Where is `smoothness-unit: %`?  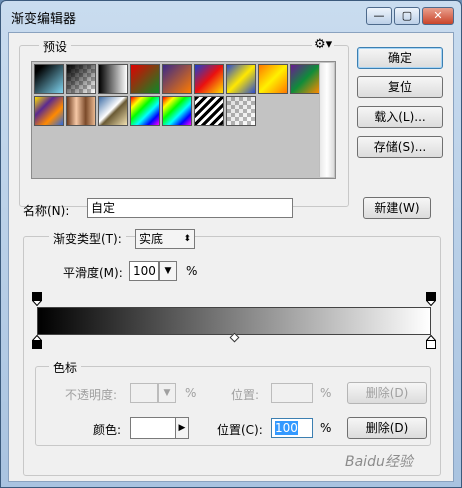 smoothness-unit: % is located at coordinates (192, 271).